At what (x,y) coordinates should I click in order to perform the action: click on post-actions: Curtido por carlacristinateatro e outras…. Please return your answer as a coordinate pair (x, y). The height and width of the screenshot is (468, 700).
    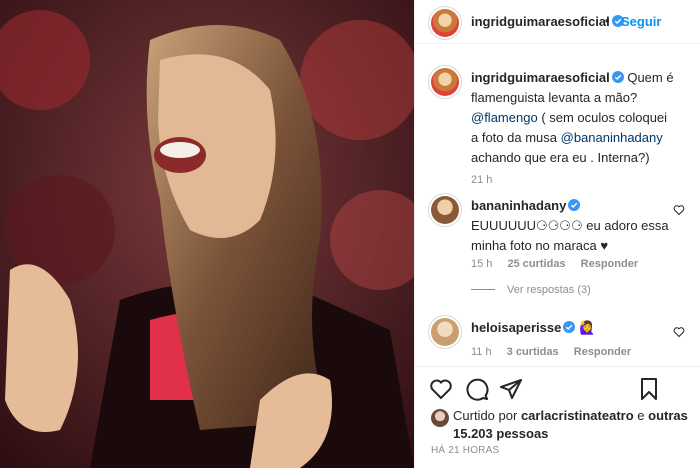
    Looking at the image, I should click on (557, 417).